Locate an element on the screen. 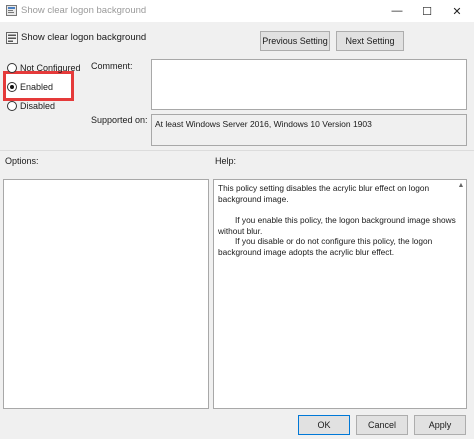  supported-on-label: Supported on: is located at coordinates (119, 120).